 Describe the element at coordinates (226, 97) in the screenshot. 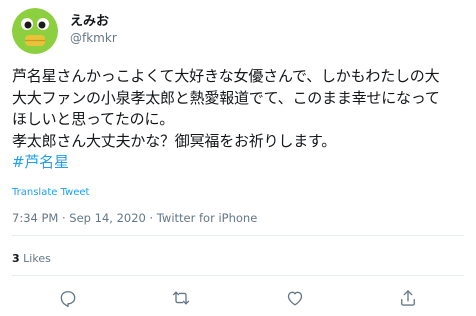

I see `tweet-text-line: 大大ファンの小泉孝太郎と熱愛報道でて、このまま幸せになって` at that location.